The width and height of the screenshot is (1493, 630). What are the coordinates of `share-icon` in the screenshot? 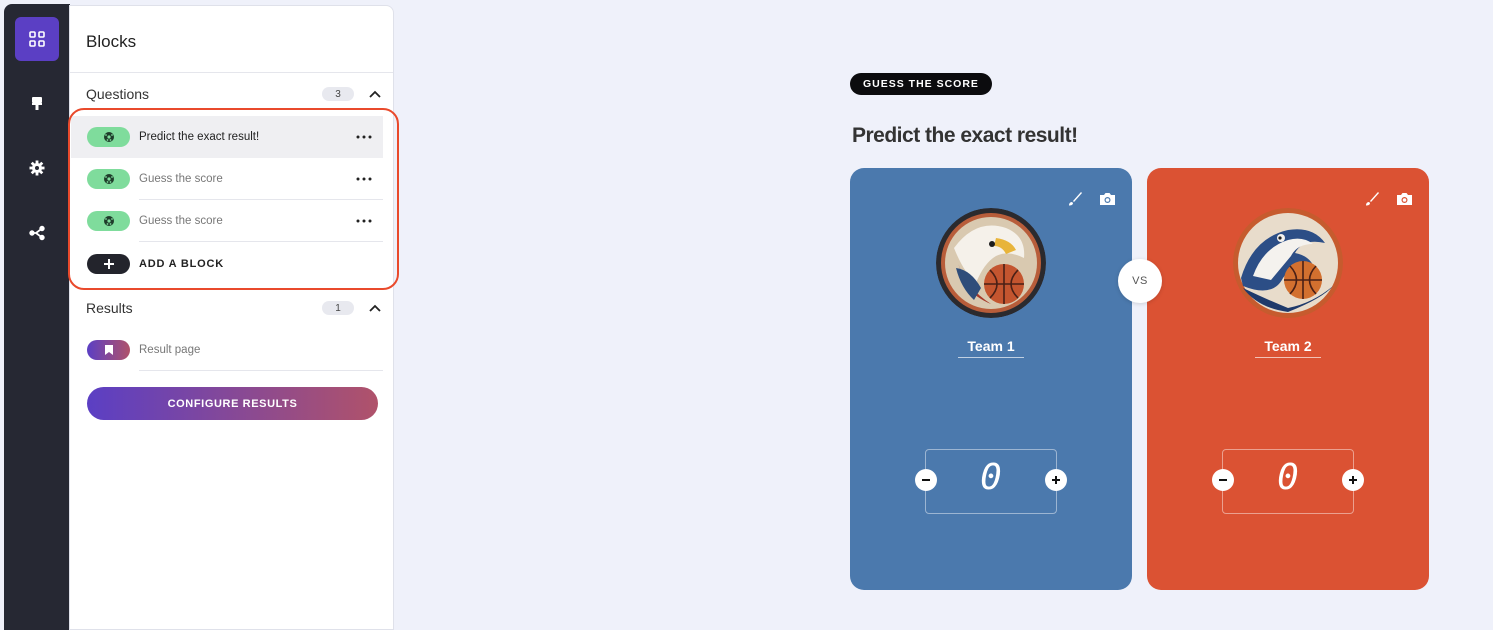 It's located at (37, 233).